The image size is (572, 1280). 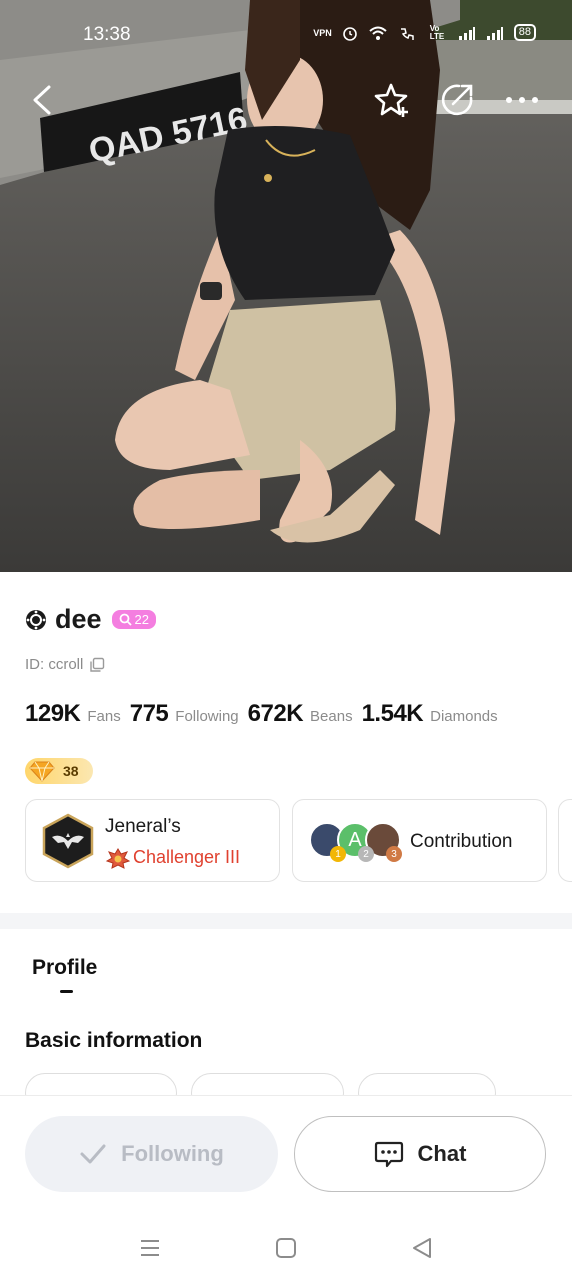 What do you see at coordinates (442, 1153) in the screenshot?
I see `chat-button-label: Chat` at bounding box center [442, 1153].